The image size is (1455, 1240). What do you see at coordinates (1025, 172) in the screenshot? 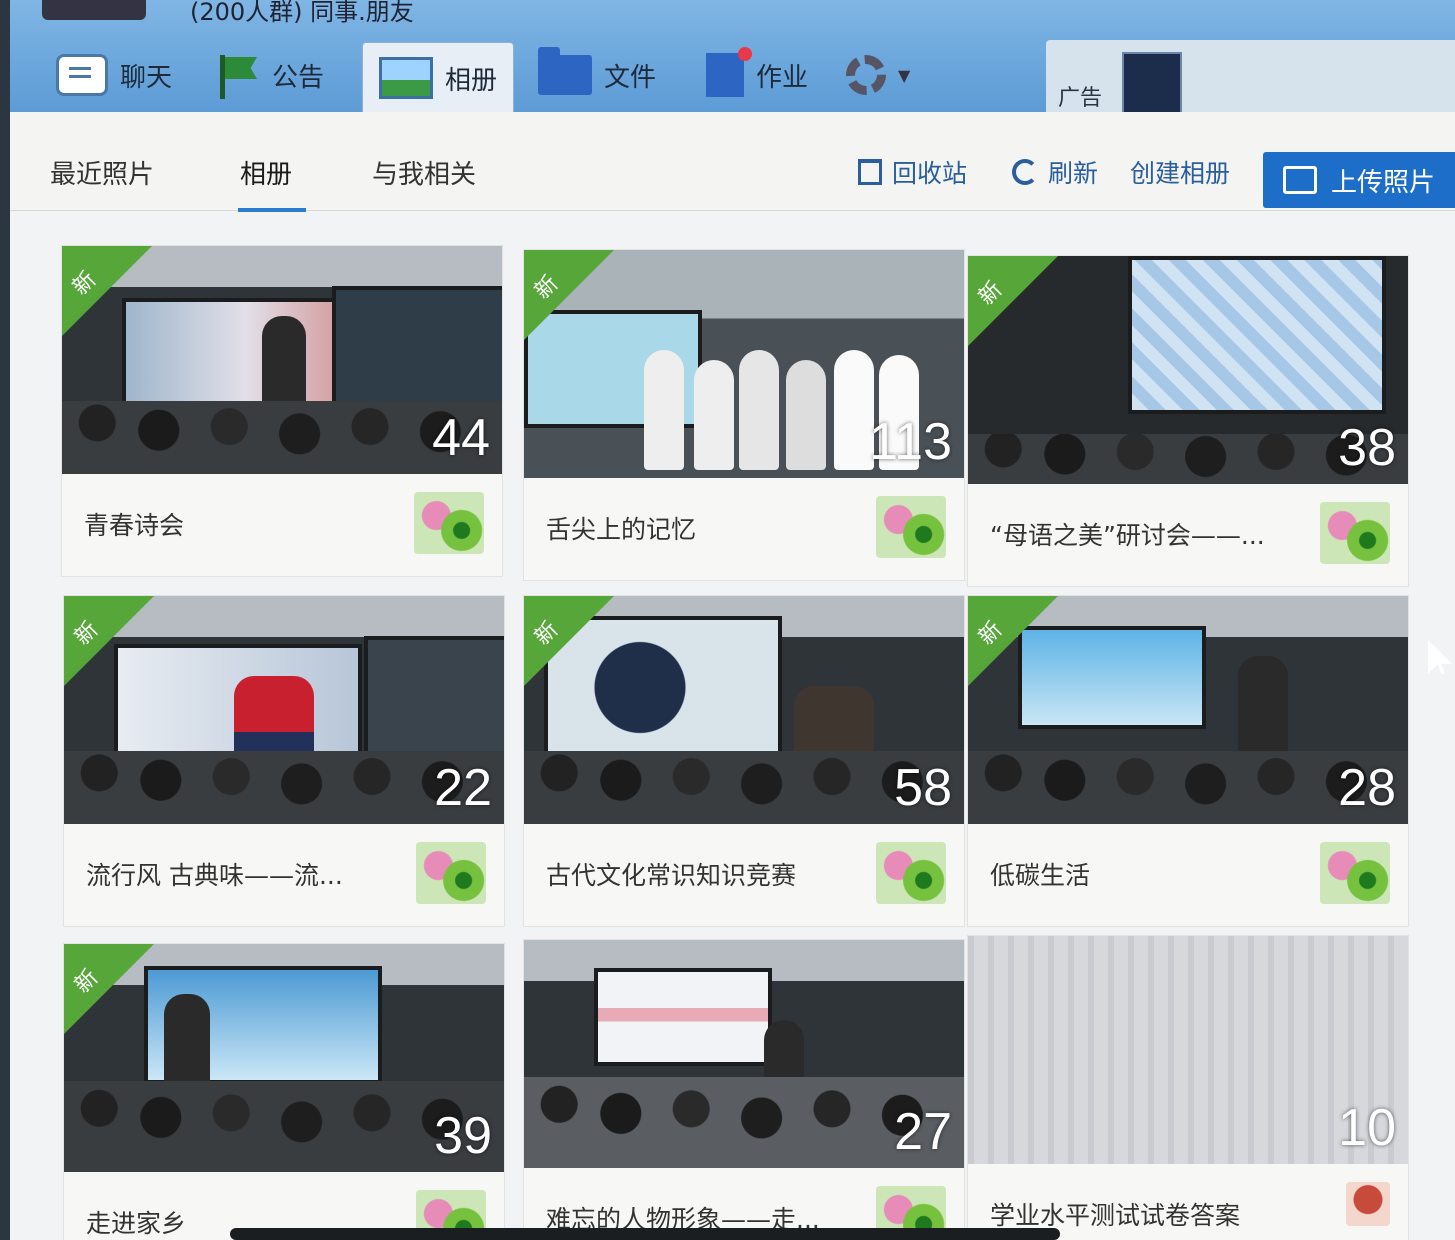
I see `refresh-icon` at bounding box center [1025, 172].